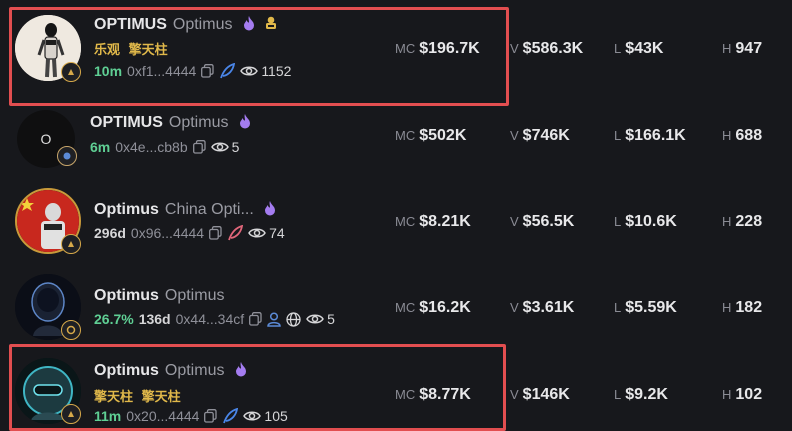 The height and width of the screenshot is (431, 792). I want to click on token-meta: 6m 0x4e...cb8b 5, so click(164, 147).